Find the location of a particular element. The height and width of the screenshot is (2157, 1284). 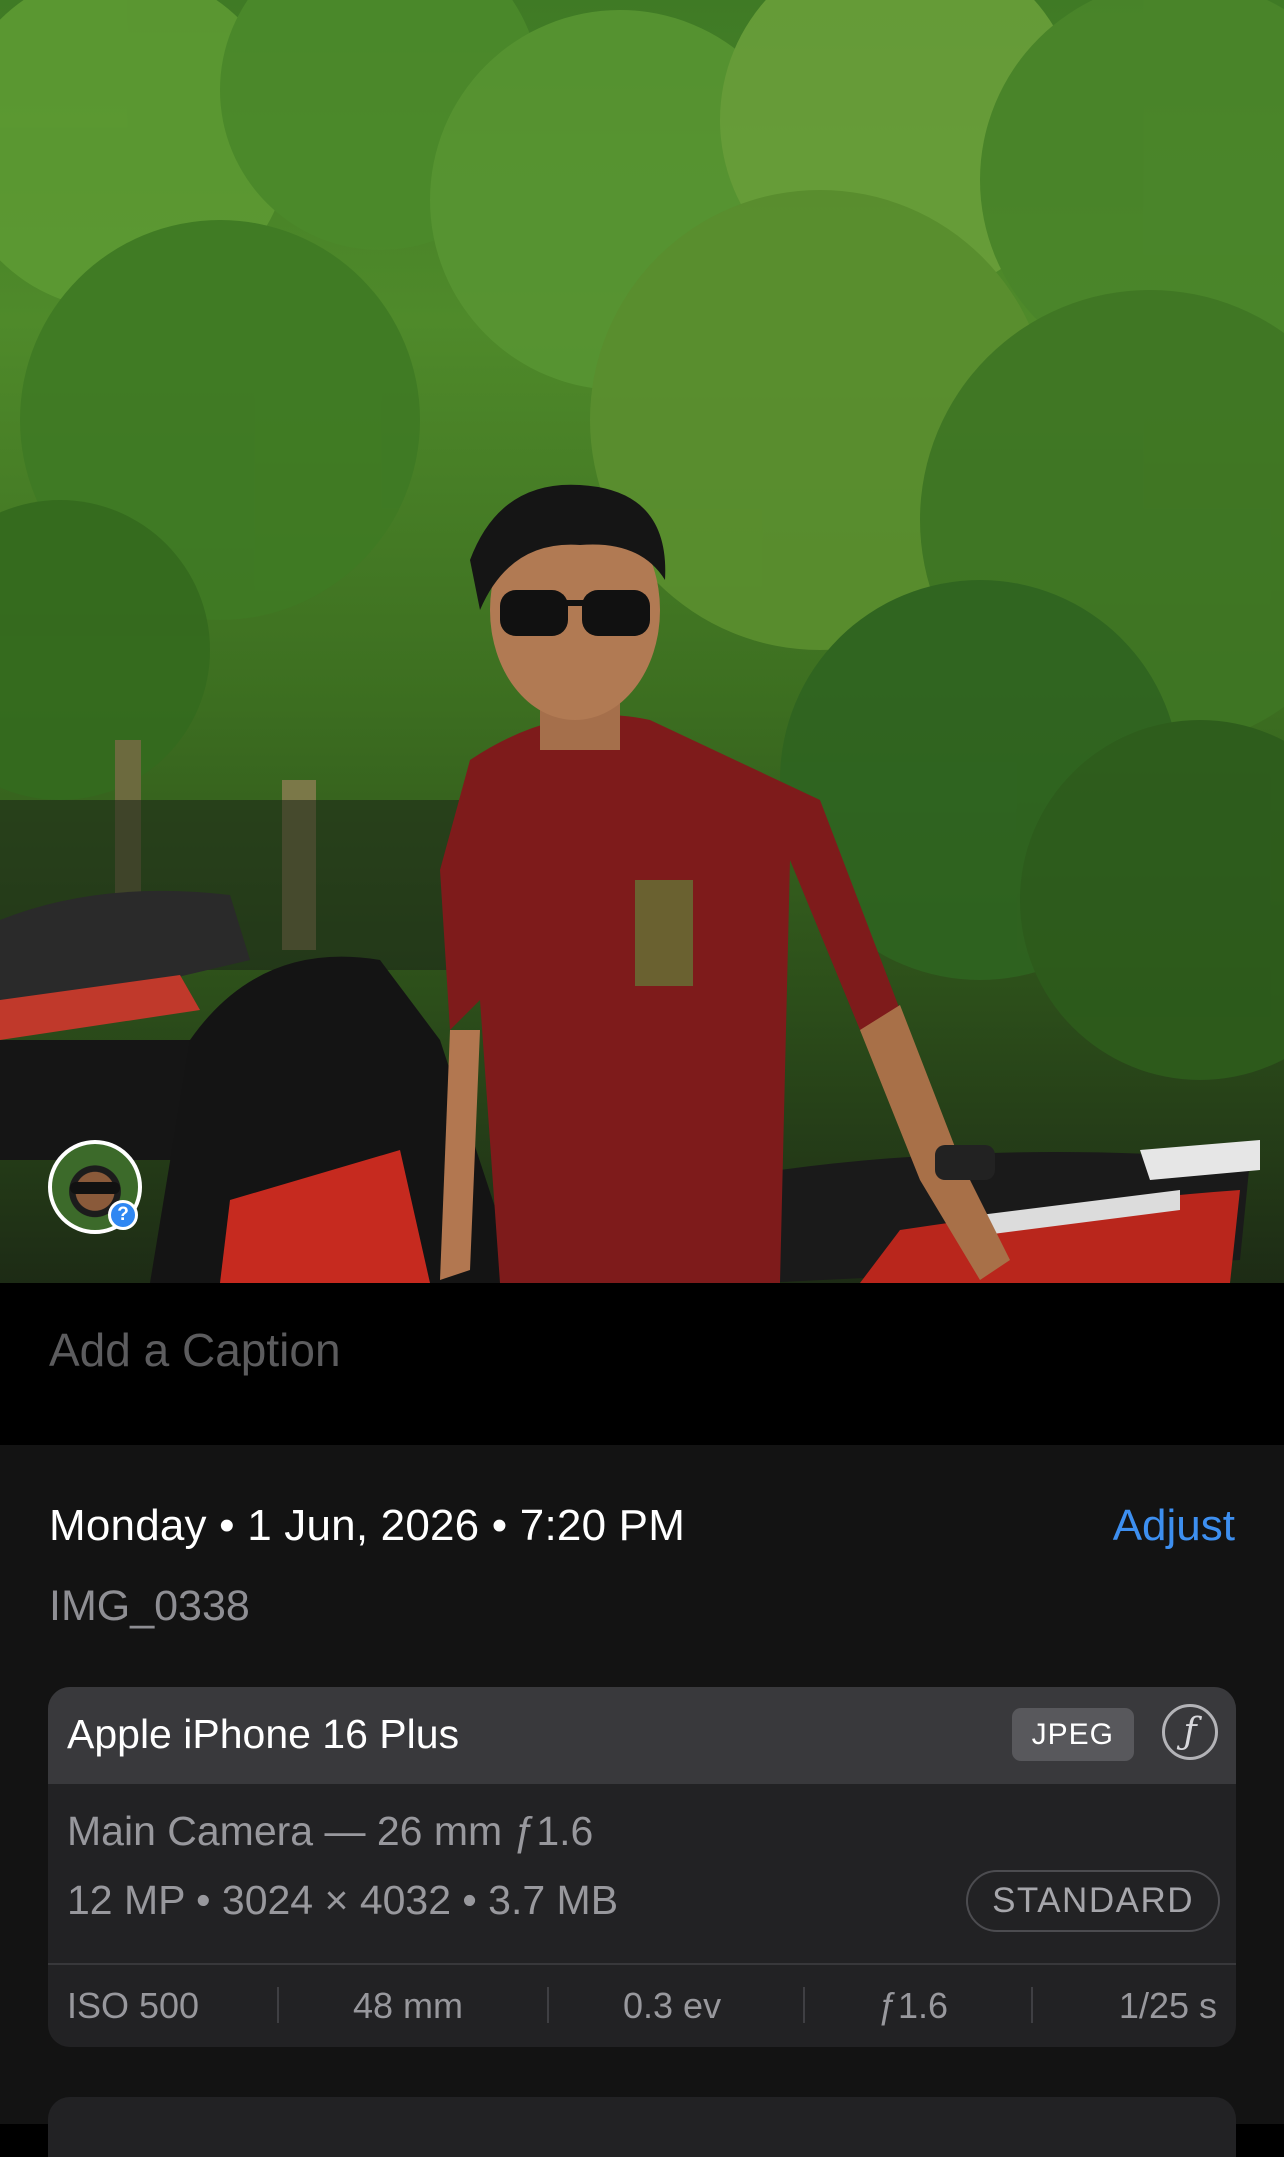

sunglasses-shape is located at coordinates (95, 1188).